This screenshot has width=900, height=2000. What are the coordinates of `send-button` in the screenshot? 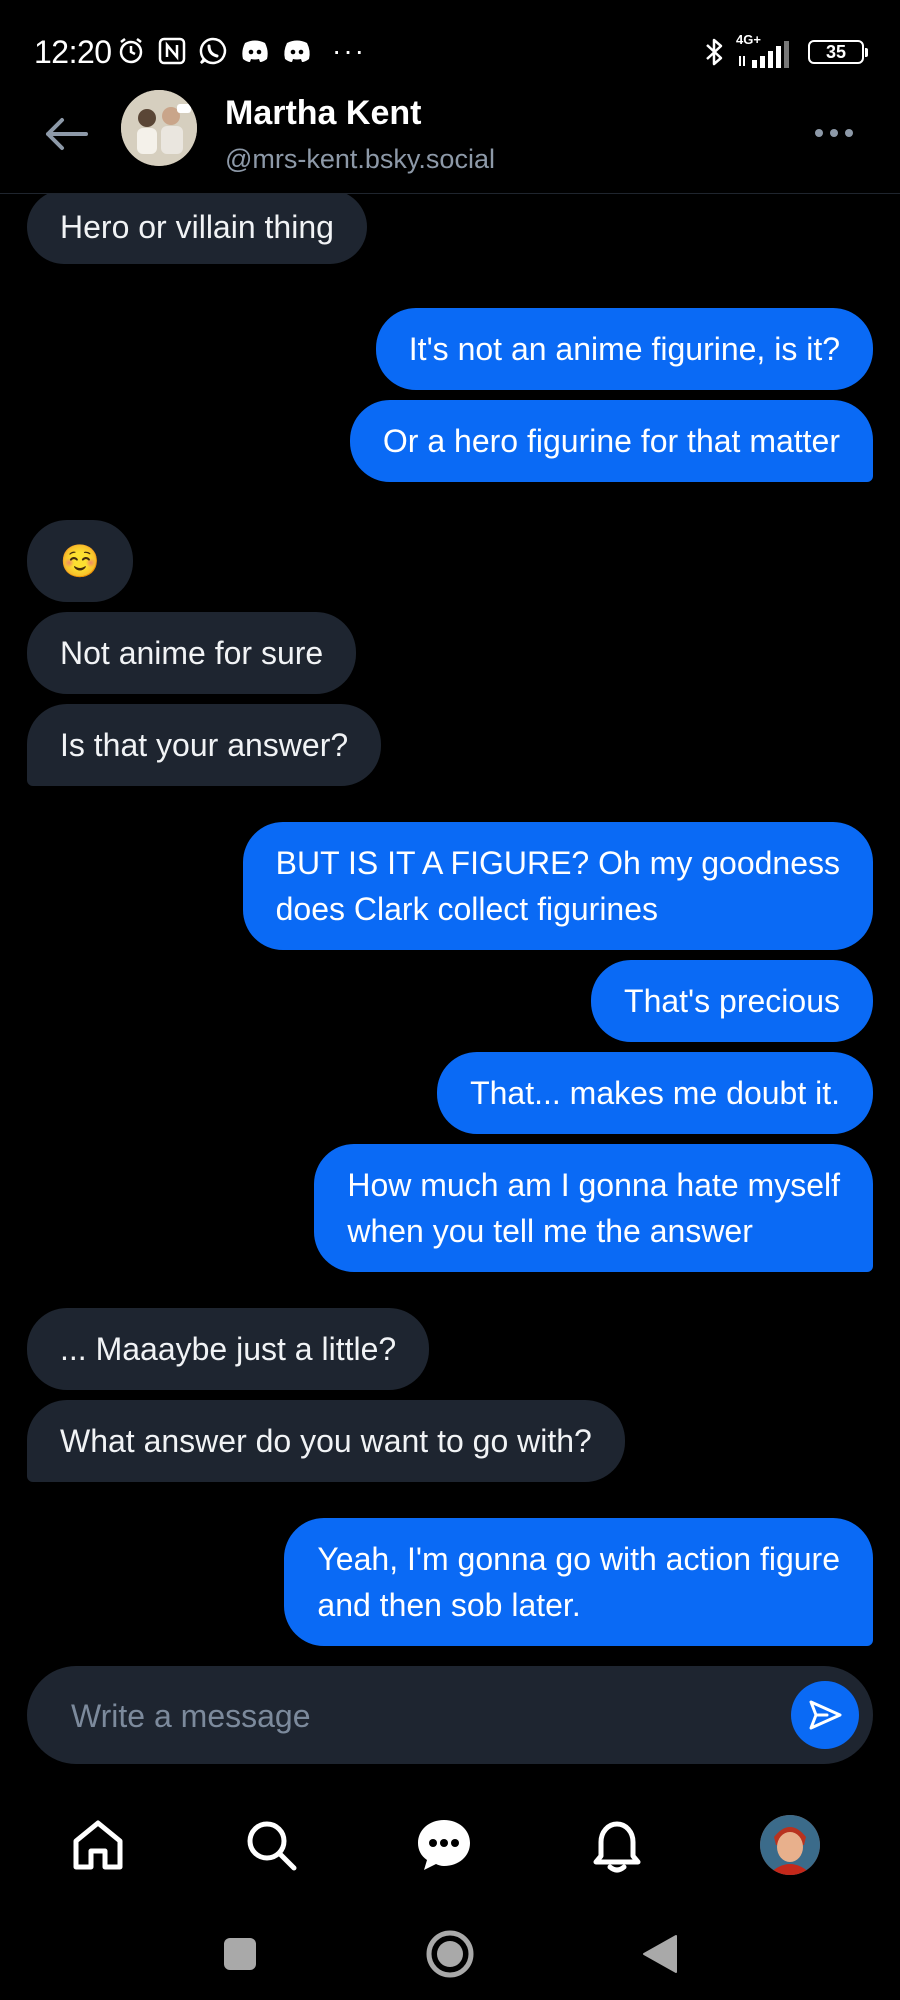 It's located at (825, 1715).